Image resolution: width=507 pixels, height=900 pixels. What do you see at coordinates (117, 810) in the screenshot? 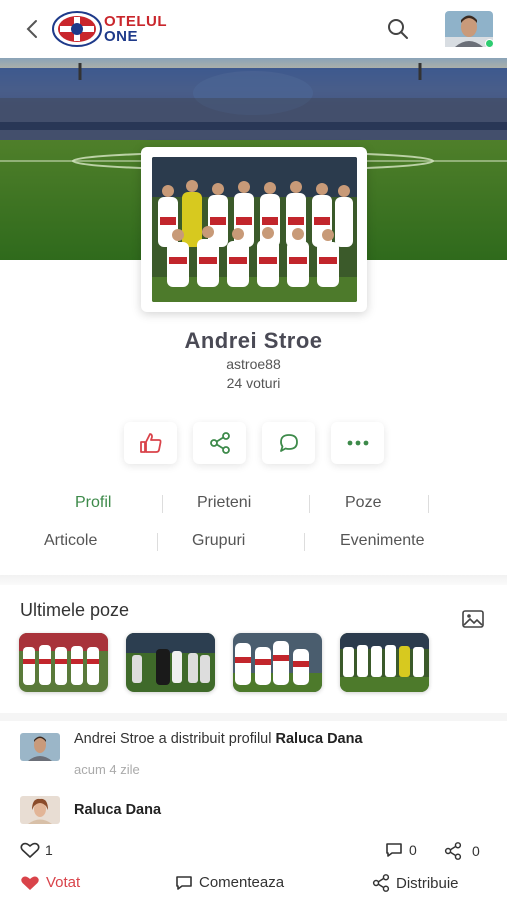
I see `shared-profile-name: Raluca Dana` at bounding box center [117, 810].